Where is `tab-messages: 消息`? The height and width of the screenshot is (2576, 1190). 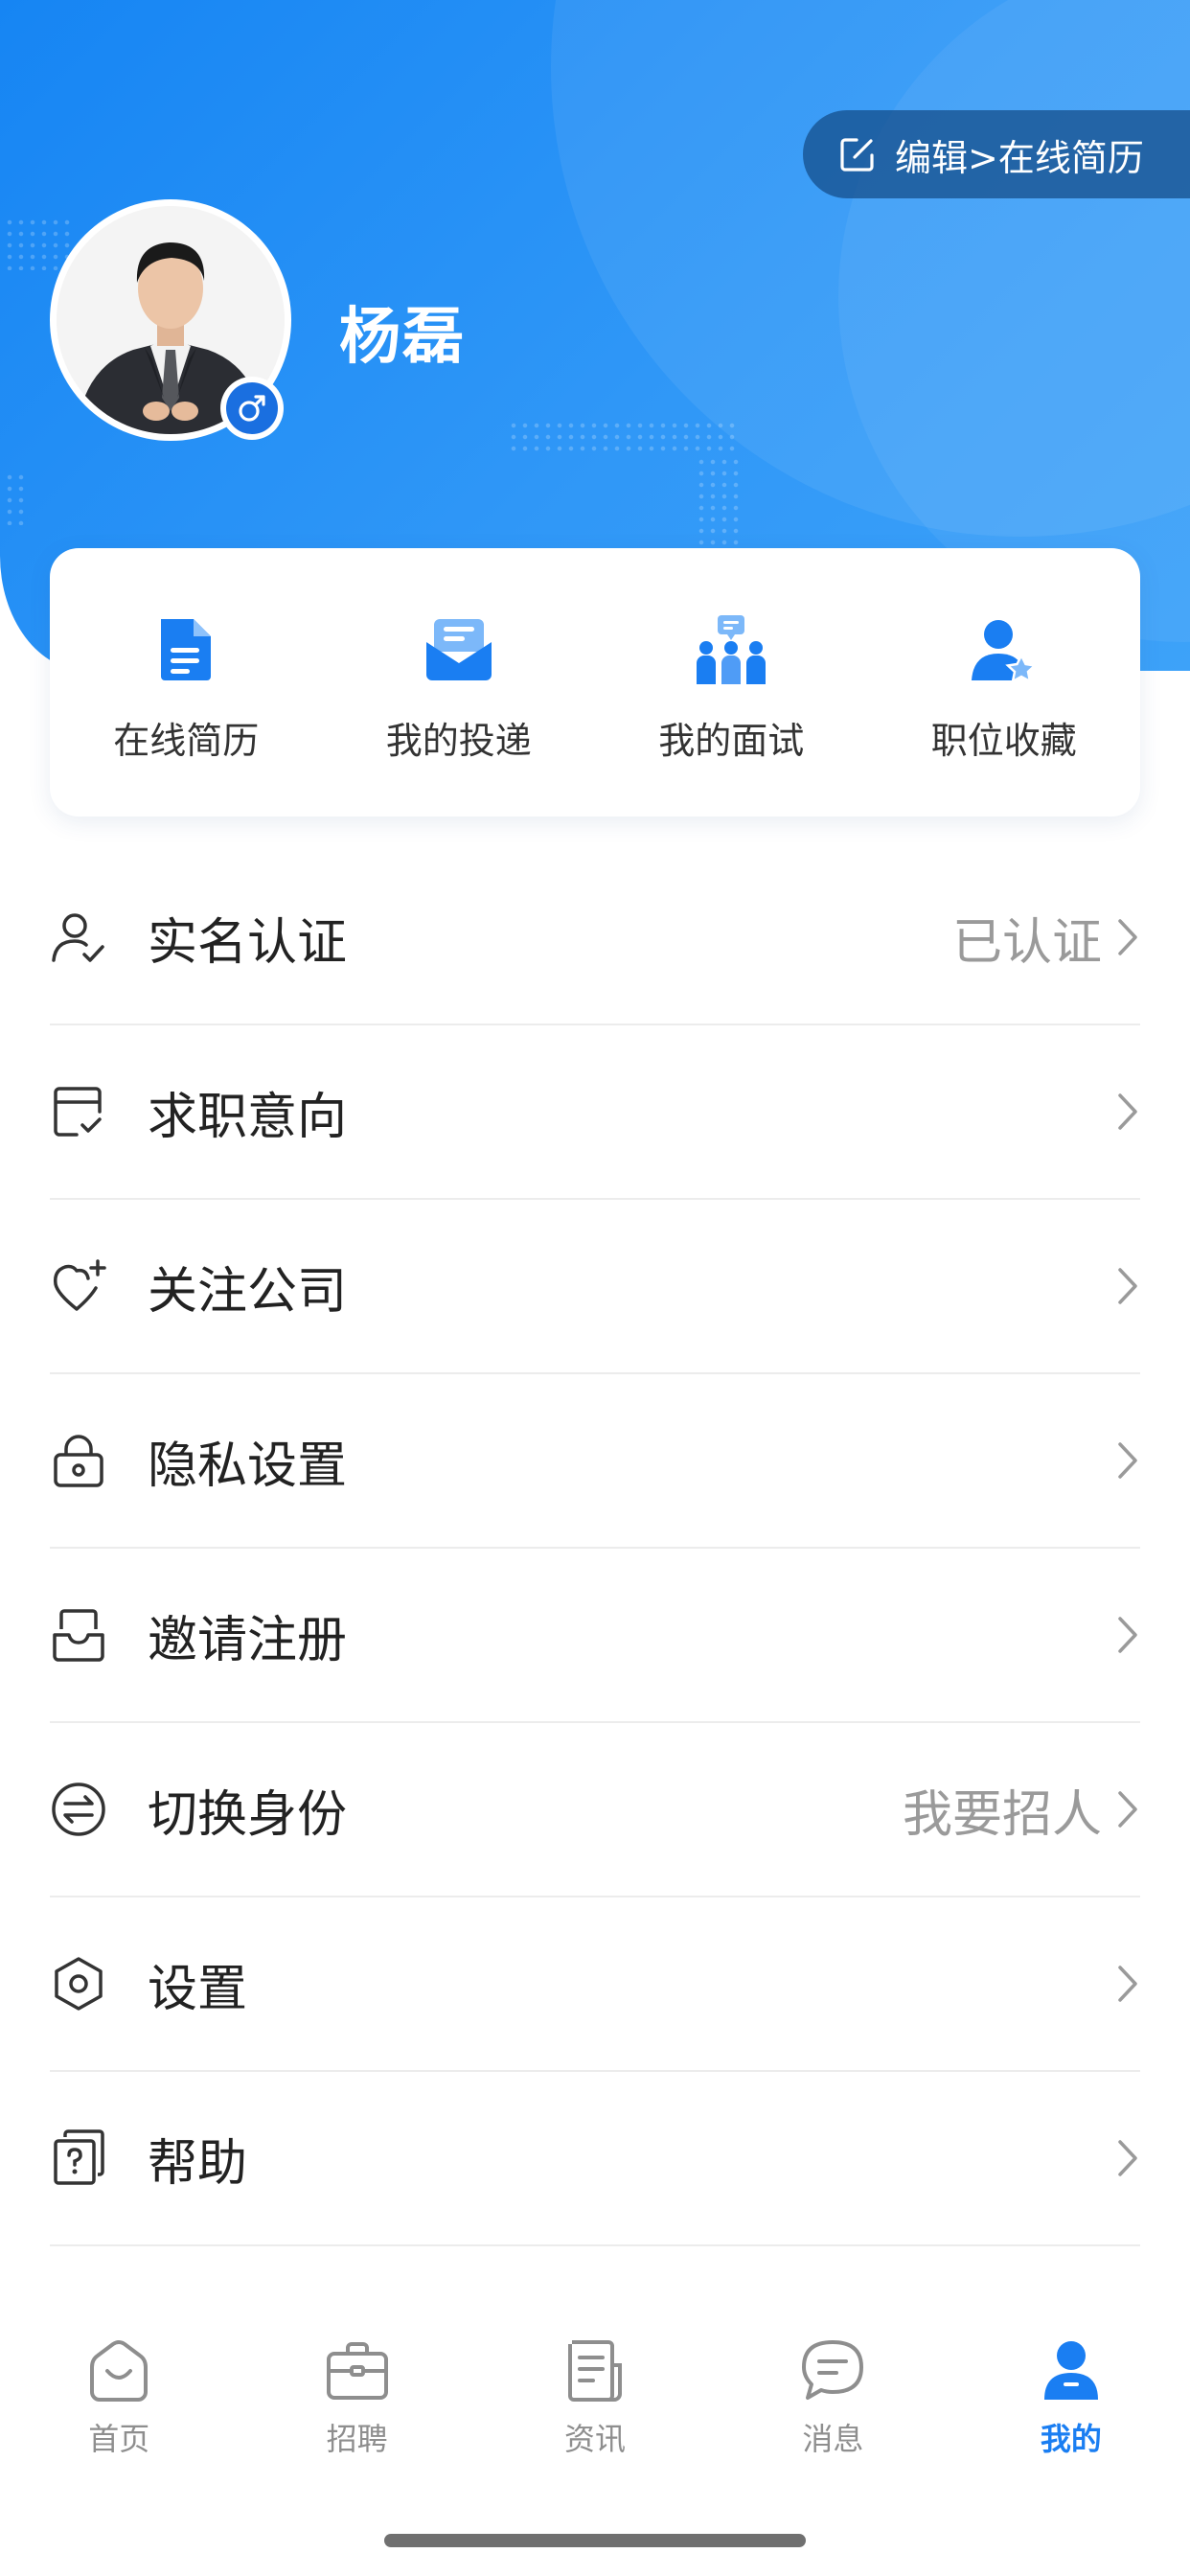 tab-messages: 消息 is located at coordinates (833, 2396).